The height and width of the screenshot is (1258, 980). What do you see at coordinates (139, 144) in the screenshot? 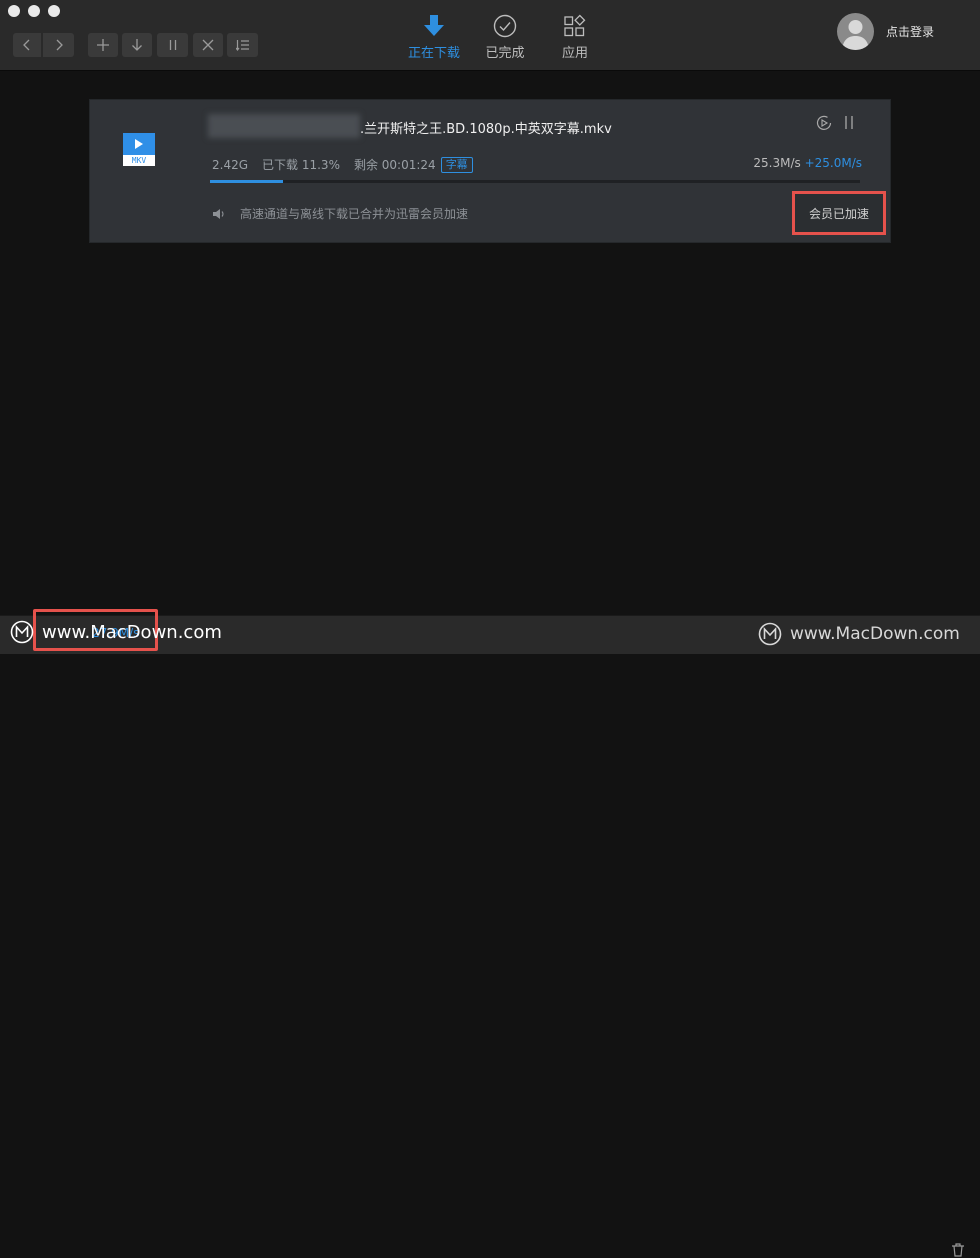
I see `play-icon` at bounding box center [139, 144].